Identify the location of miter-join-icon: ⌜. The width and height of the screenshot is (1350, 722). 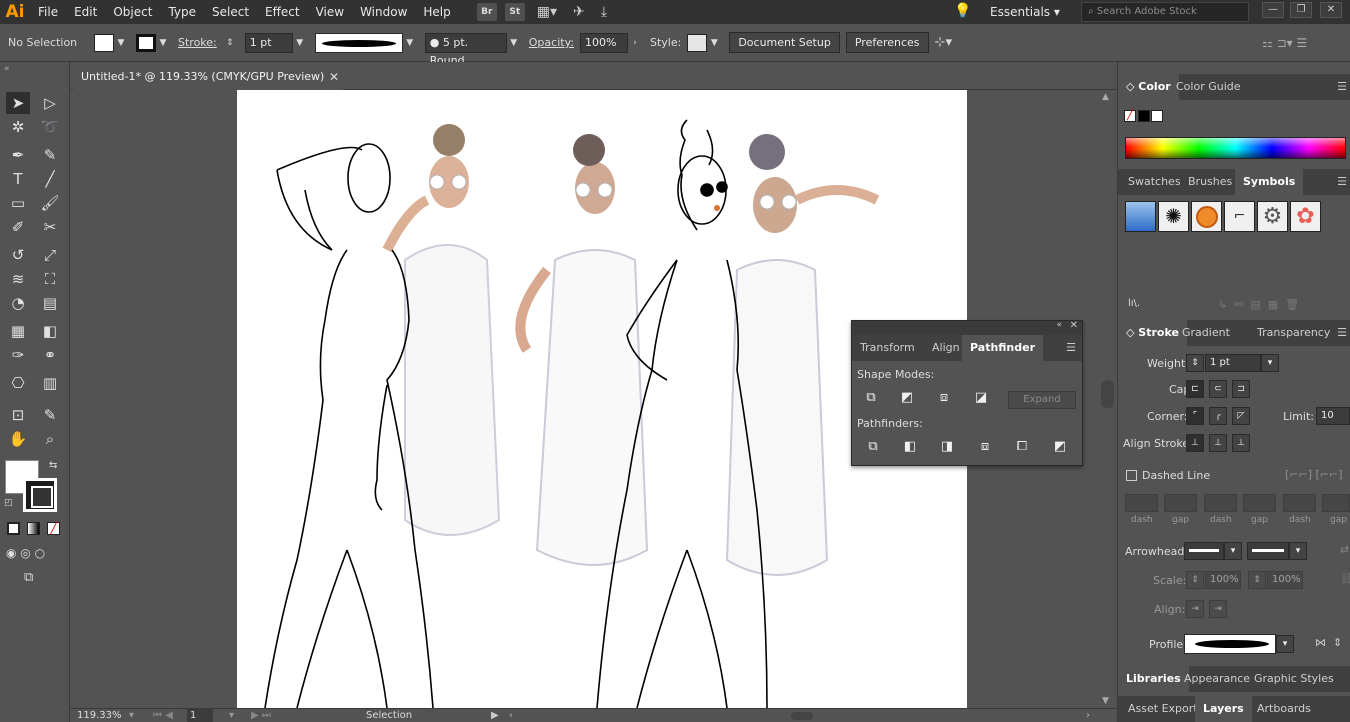
(1195, 416).